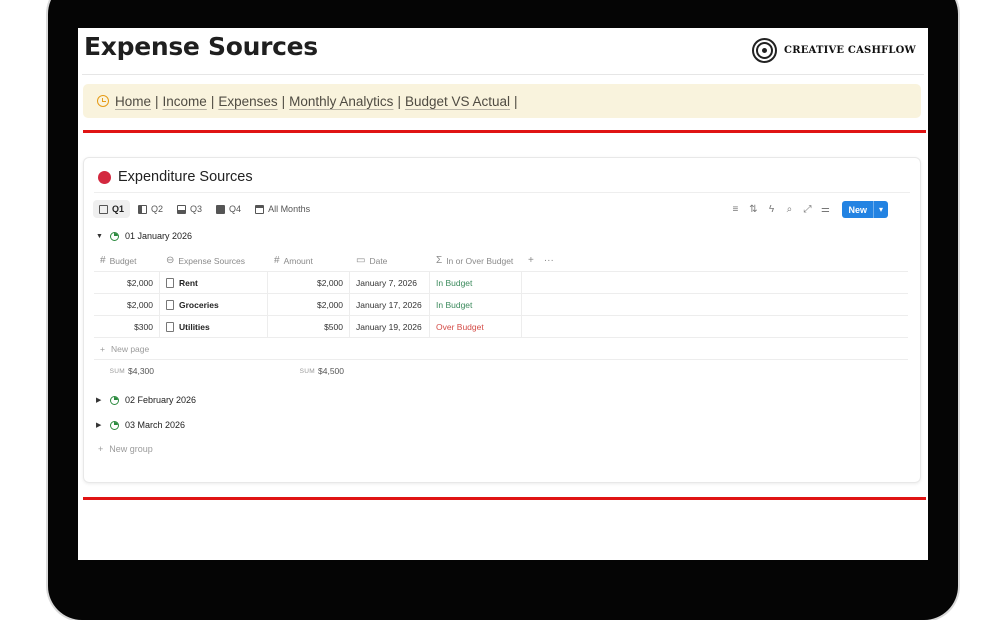 Image resolution: width=1005 pixels, height=620 pixels. What do you see at coordinates (341, 101) in the screenshot?
I see `nav-link-monthly-analytics: Monthly Analytics` at bounding box center [341, 101].